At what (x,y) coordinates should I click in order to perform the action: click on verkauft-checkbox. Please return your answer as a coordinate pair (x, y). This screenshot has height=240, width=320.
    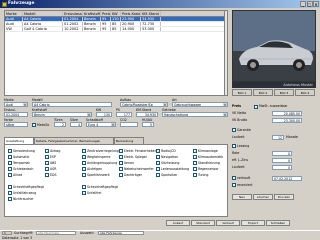
    Looking at the image, I should click on (234, 178).